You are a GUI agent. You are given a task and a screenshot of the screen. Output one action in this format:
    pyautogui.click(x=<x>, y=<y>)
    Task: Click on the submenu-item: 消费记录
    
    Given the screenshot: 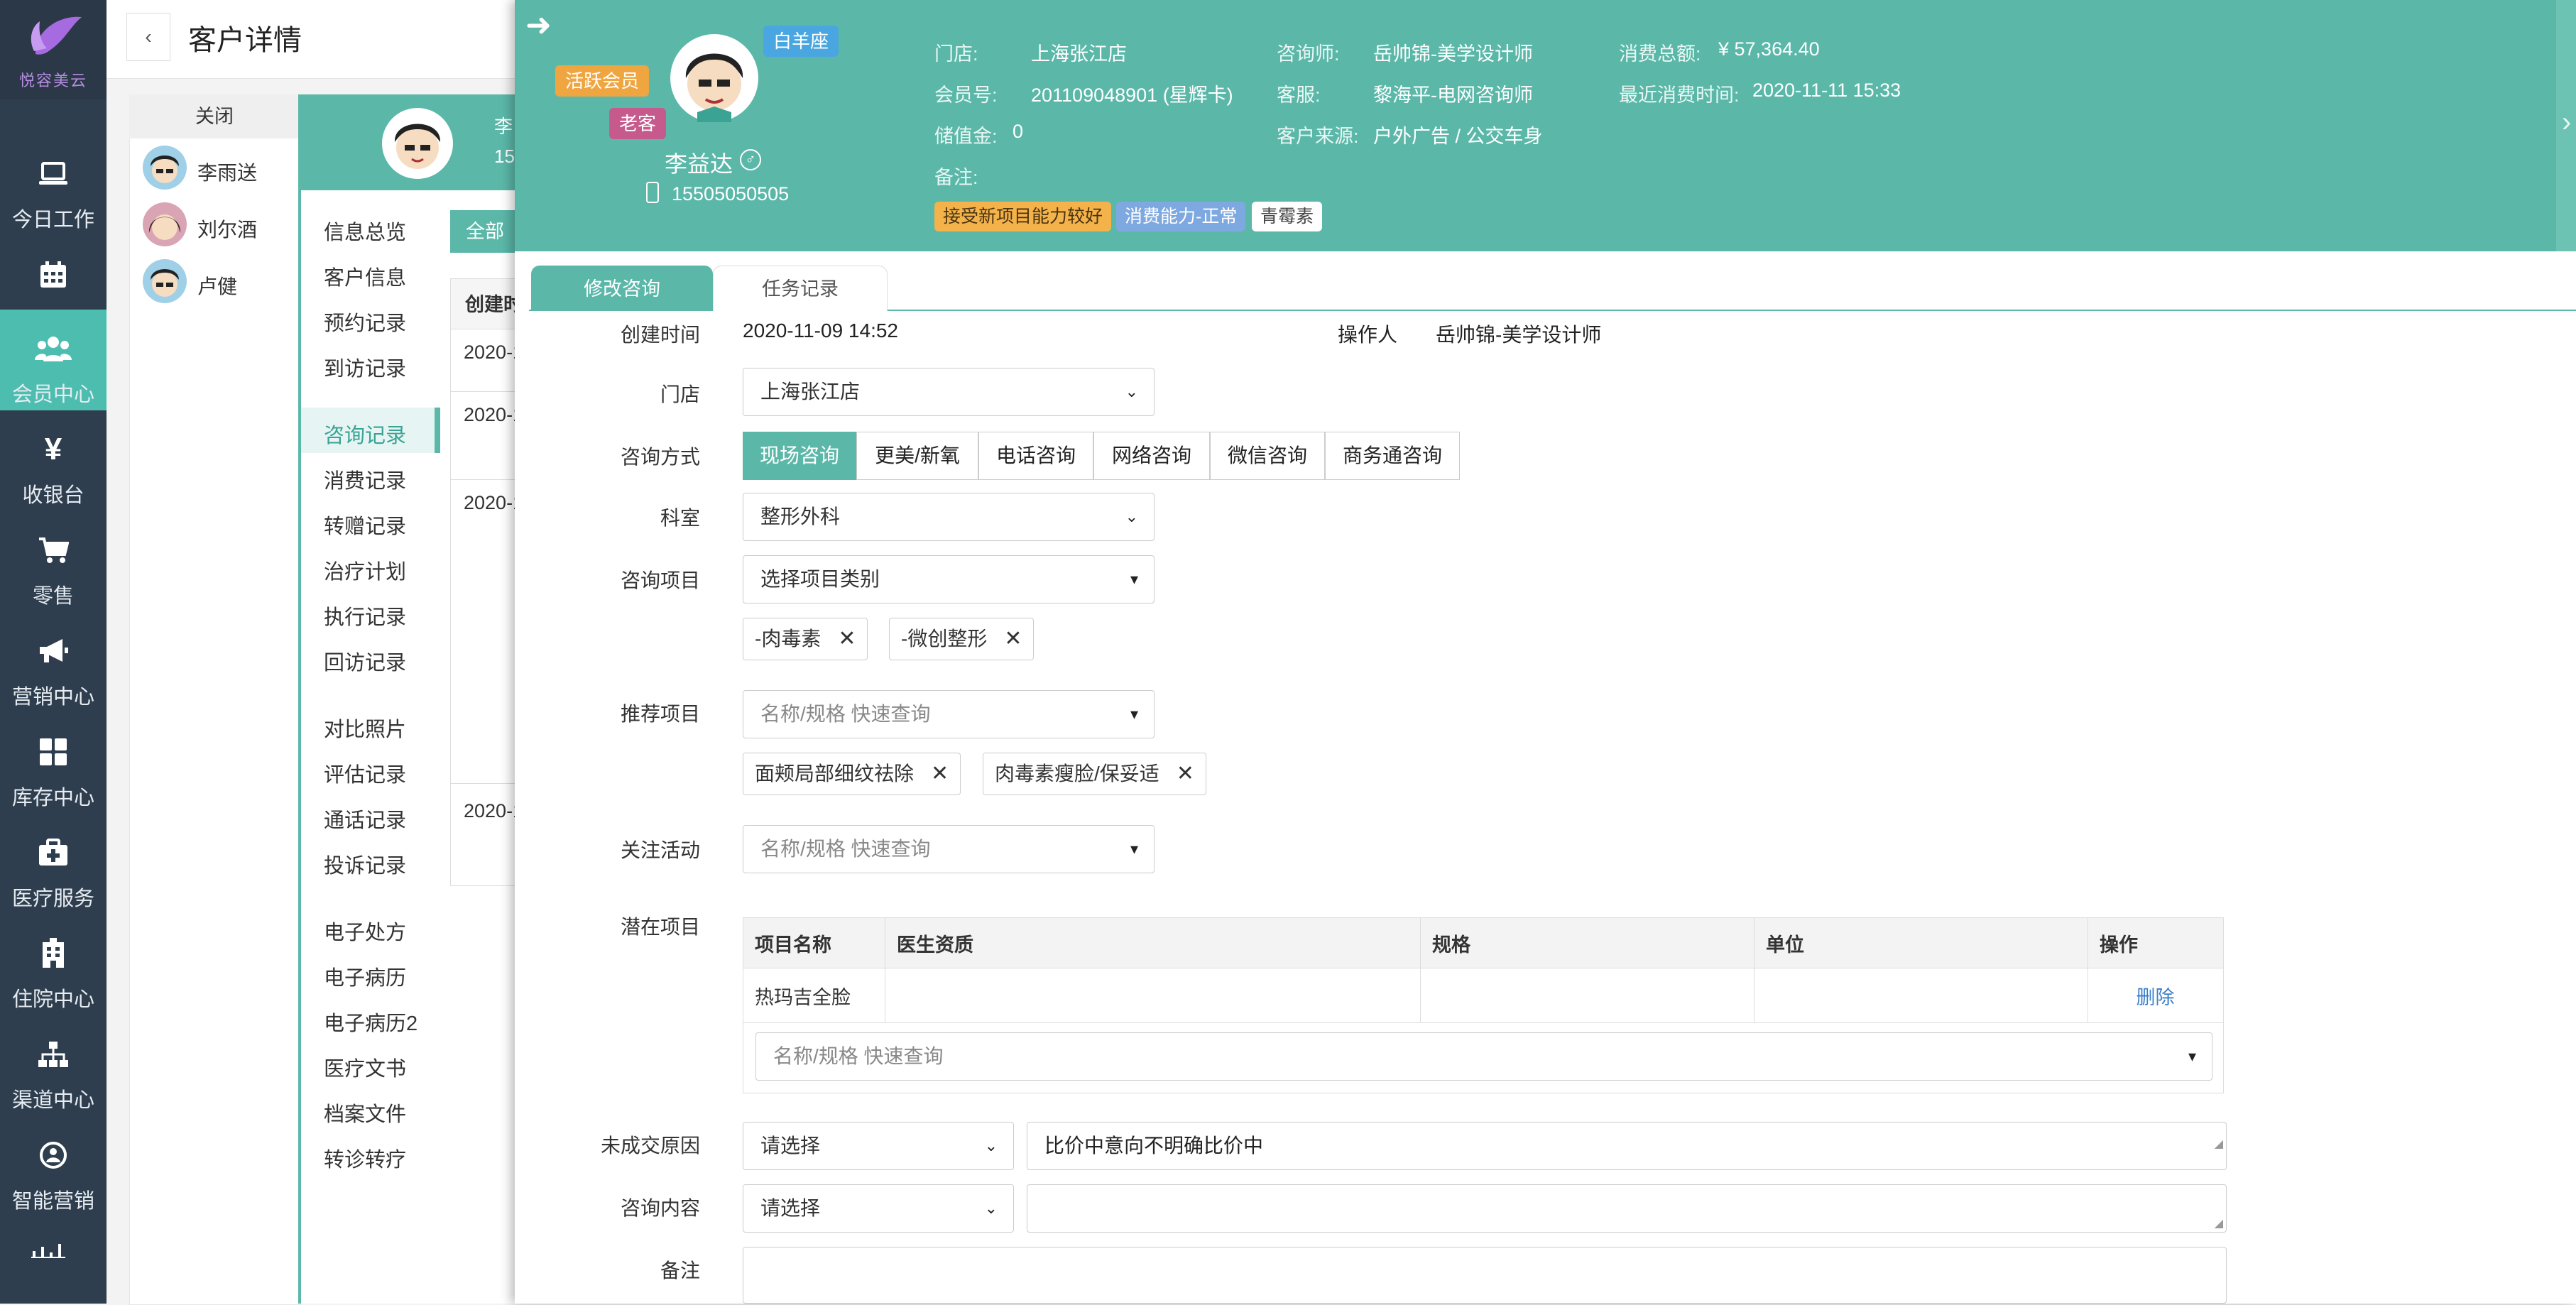 What is the action you would take?
    pyautogui.click(x=365, y=479)
    